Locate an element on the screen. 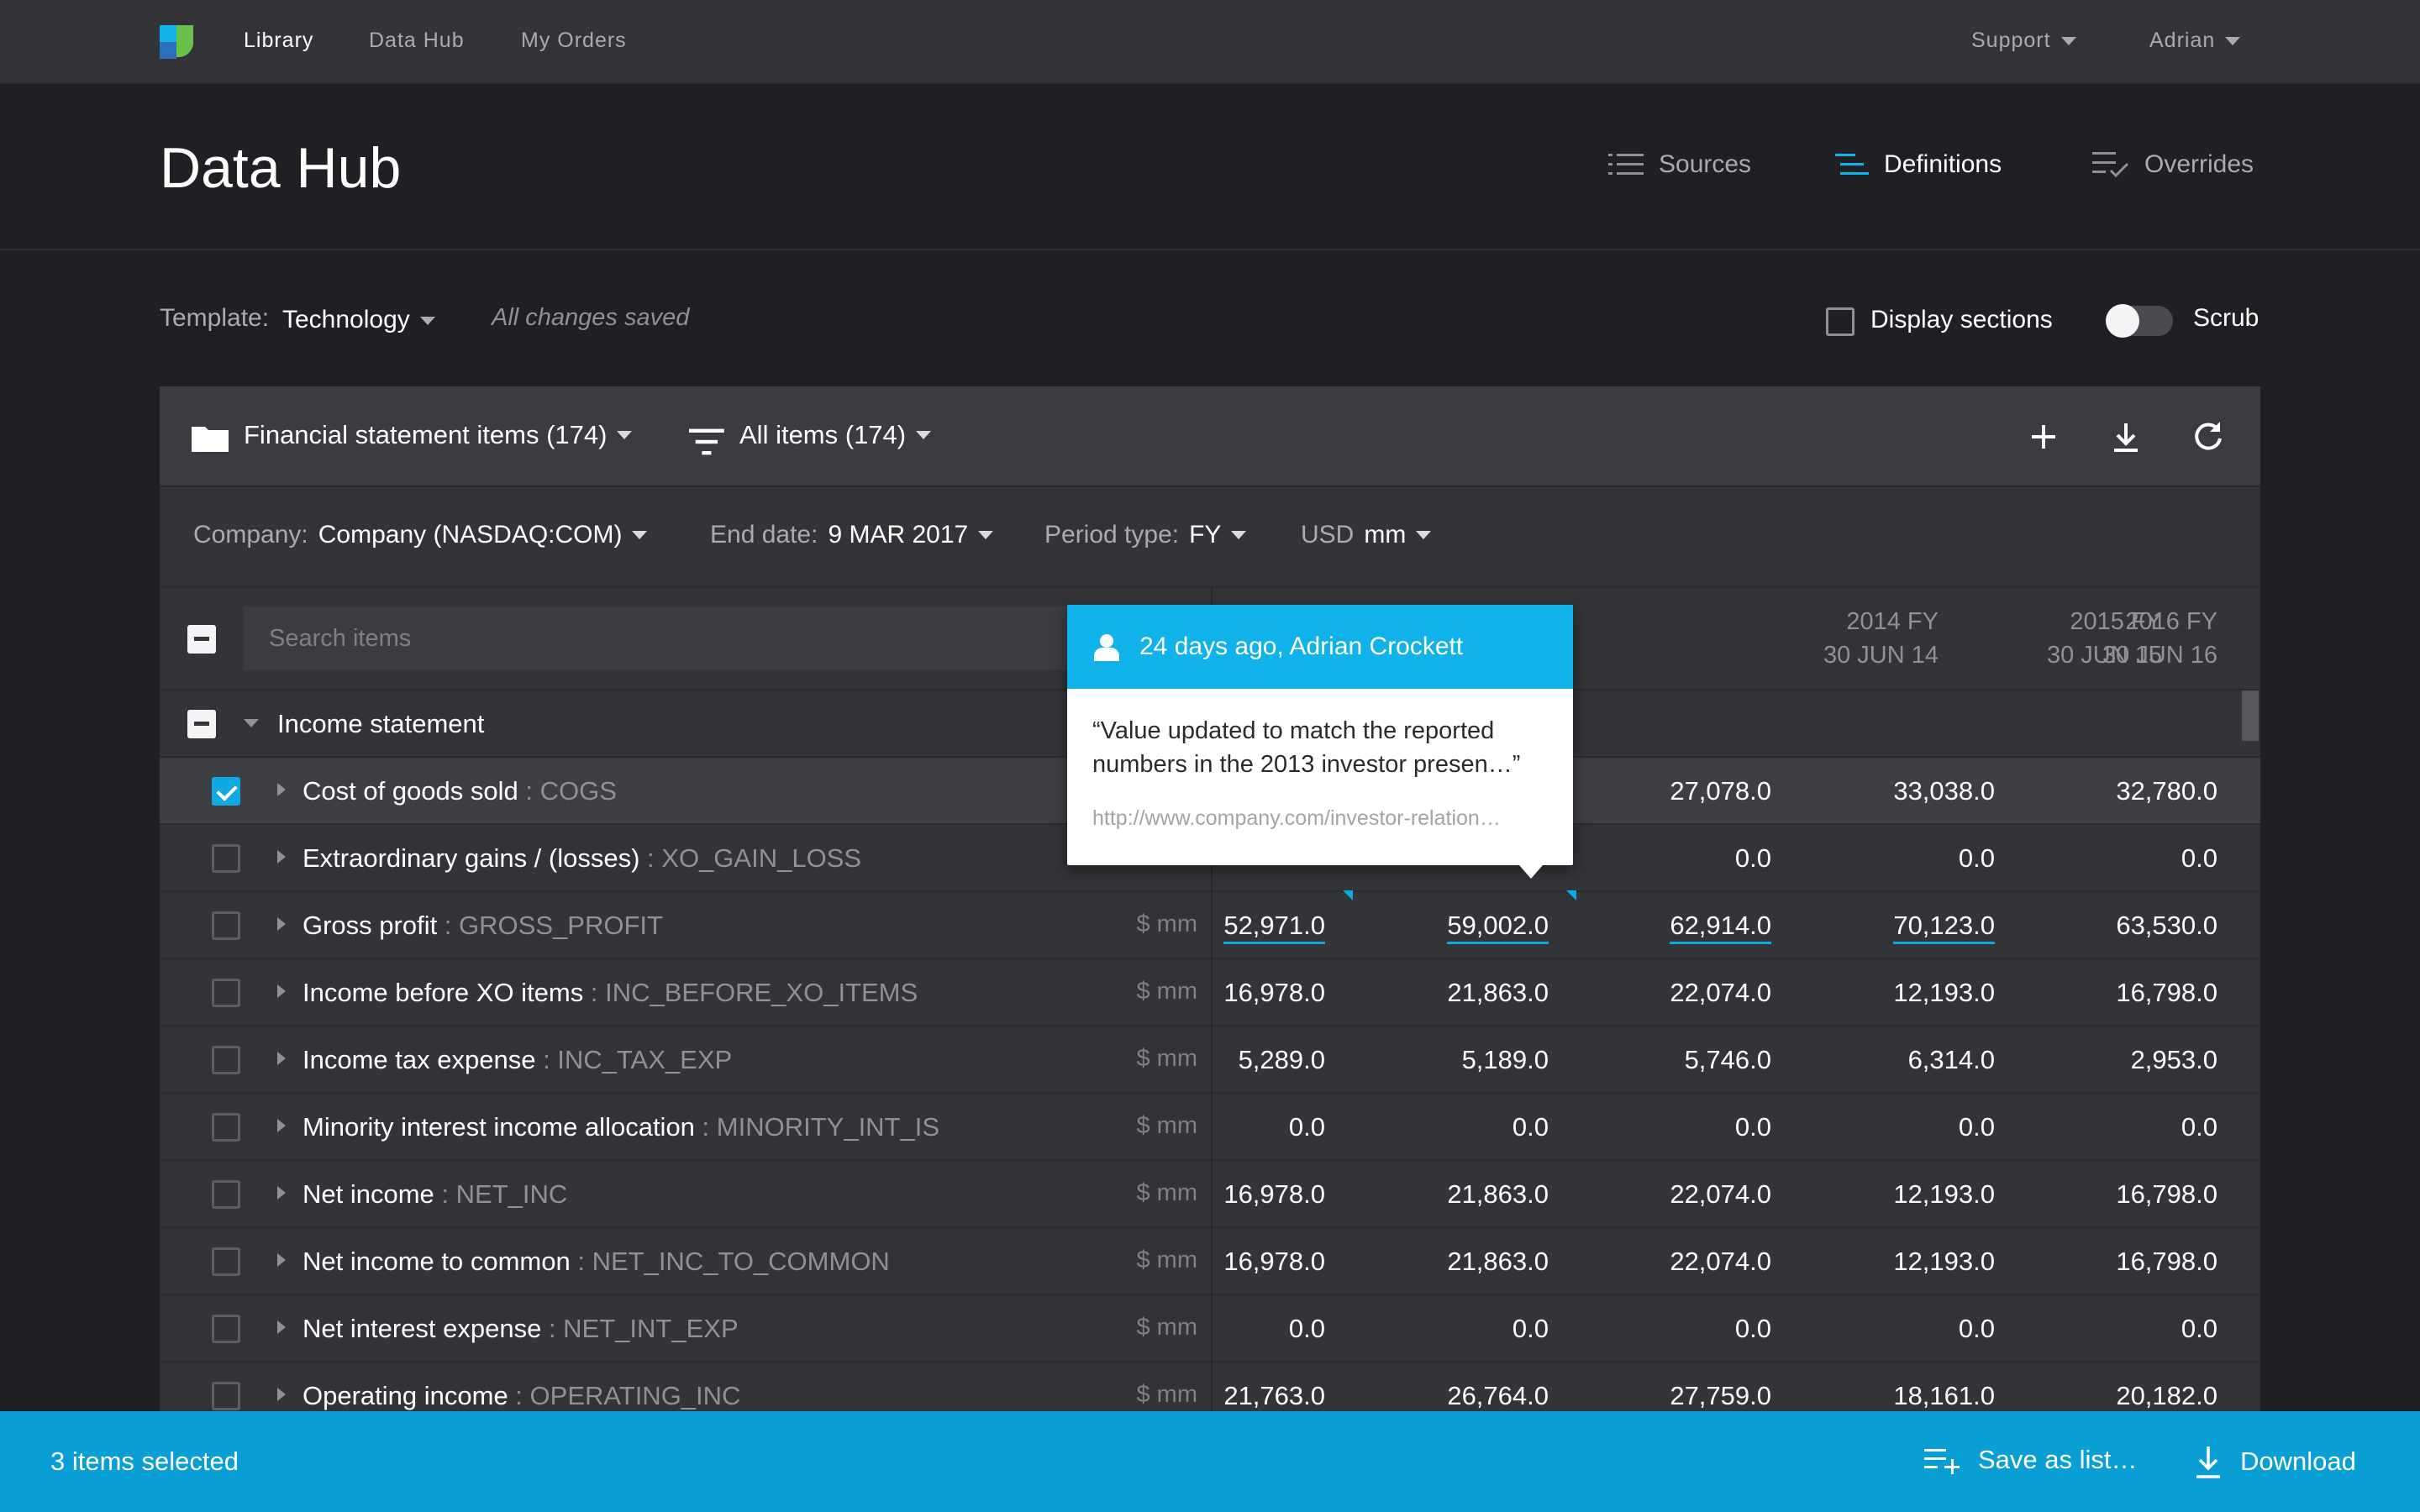 The height and width of the screenshot is (1512, 2420). tab-definitions: Definitions is located at coordinates (1919, 164).